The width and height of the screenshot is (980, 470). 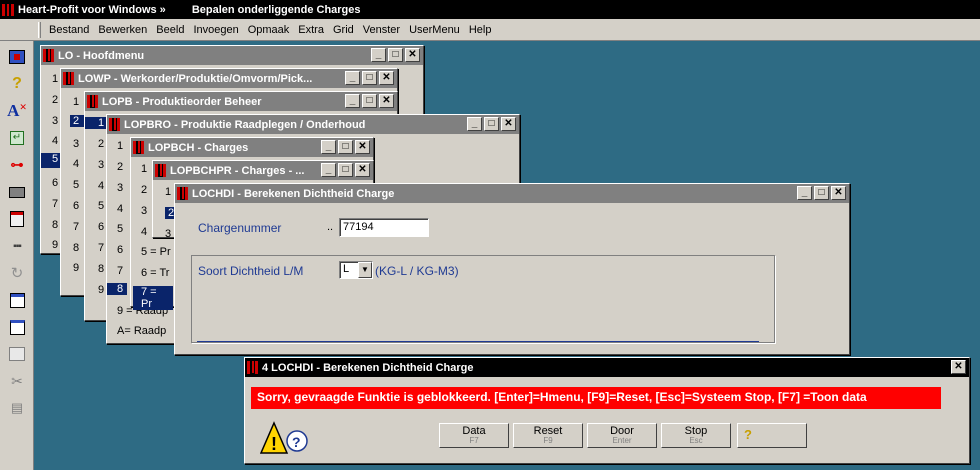 I want to click on import-icon: ↵, so click(x=17, y=138).